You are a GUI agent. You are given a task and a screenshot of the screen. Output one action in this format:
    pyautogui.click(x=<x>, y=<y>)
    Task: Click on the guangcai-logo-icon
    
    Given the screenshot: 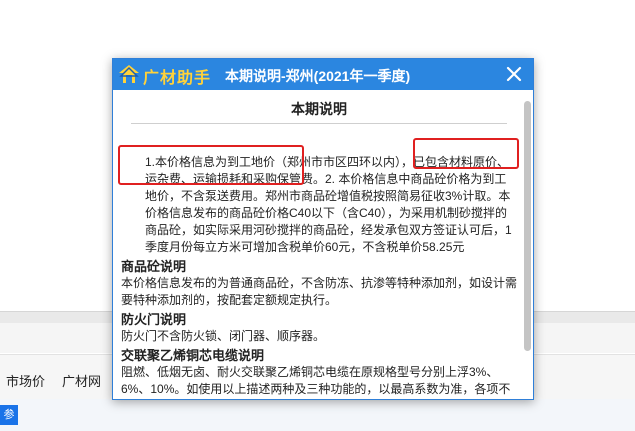 What is the action you would take?
    pyautogui.click(x=129, y=74)
    